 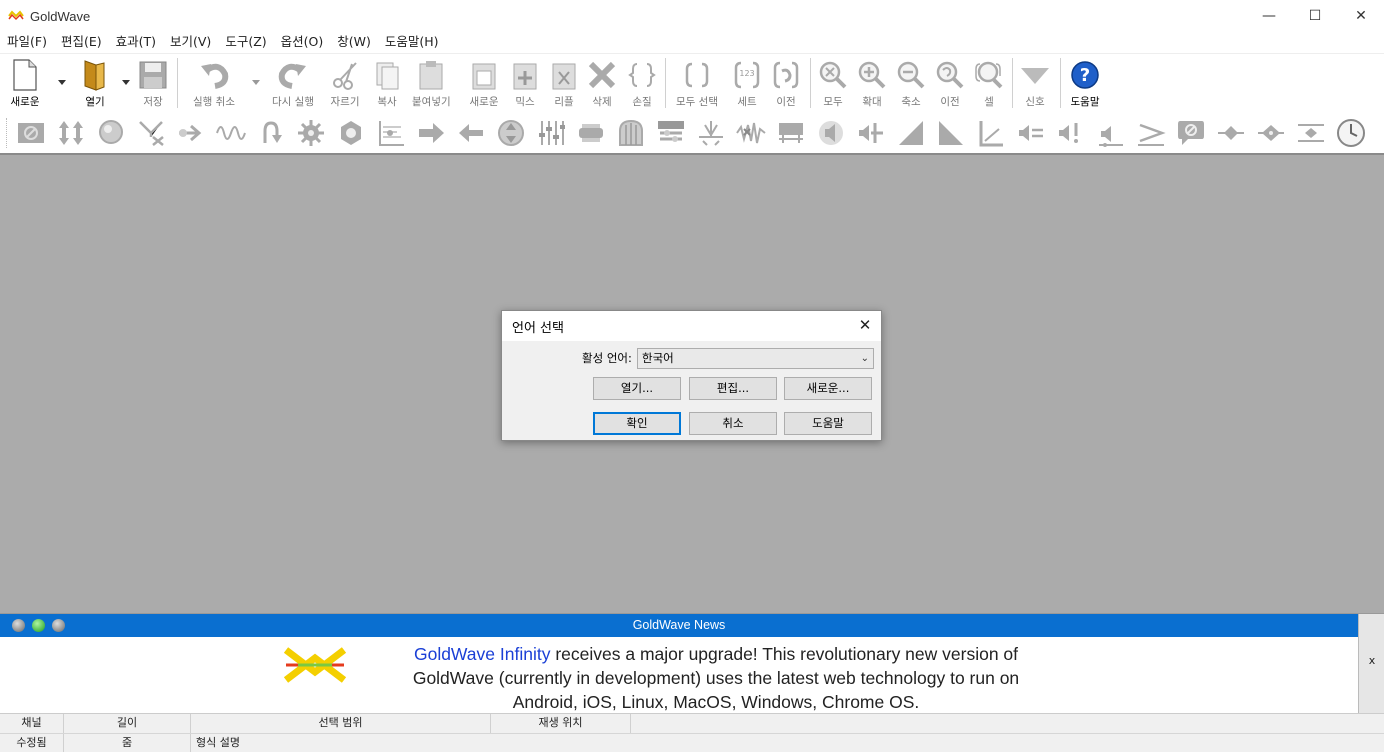 What do you see at coordinates (865, 325) in the screenshot?
I see `dialog-close-icon: ✕` at bounding box center [865, 325].